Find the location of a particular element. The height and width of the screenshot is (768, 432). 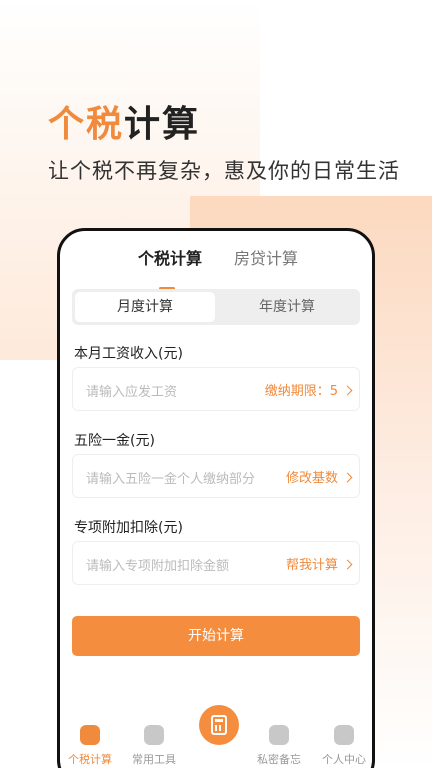

deduction-field: 请输入专项附加扣除金额 帮我计算 is located at coordinates (216, 563).